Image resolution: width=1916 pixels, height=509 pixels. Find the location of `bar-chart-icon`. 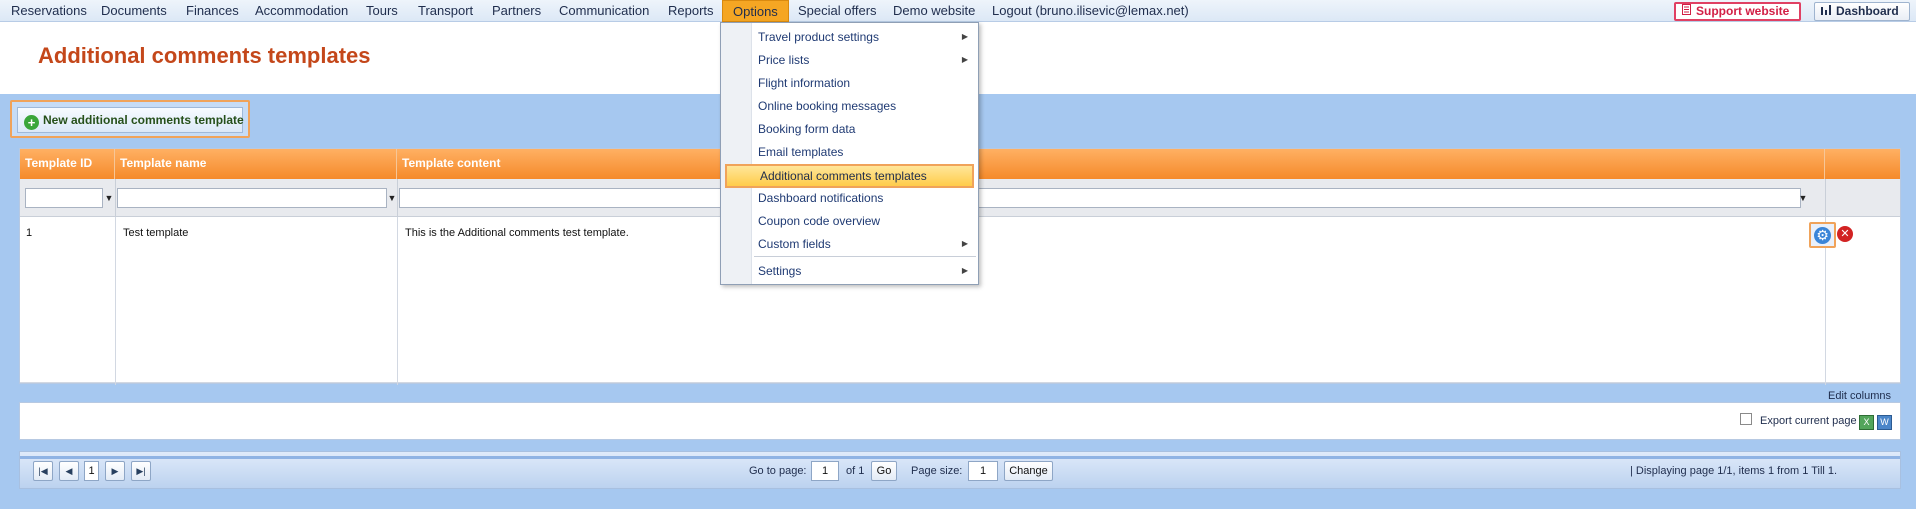

bar-chart-icon is located at coordinates (1826, 11).